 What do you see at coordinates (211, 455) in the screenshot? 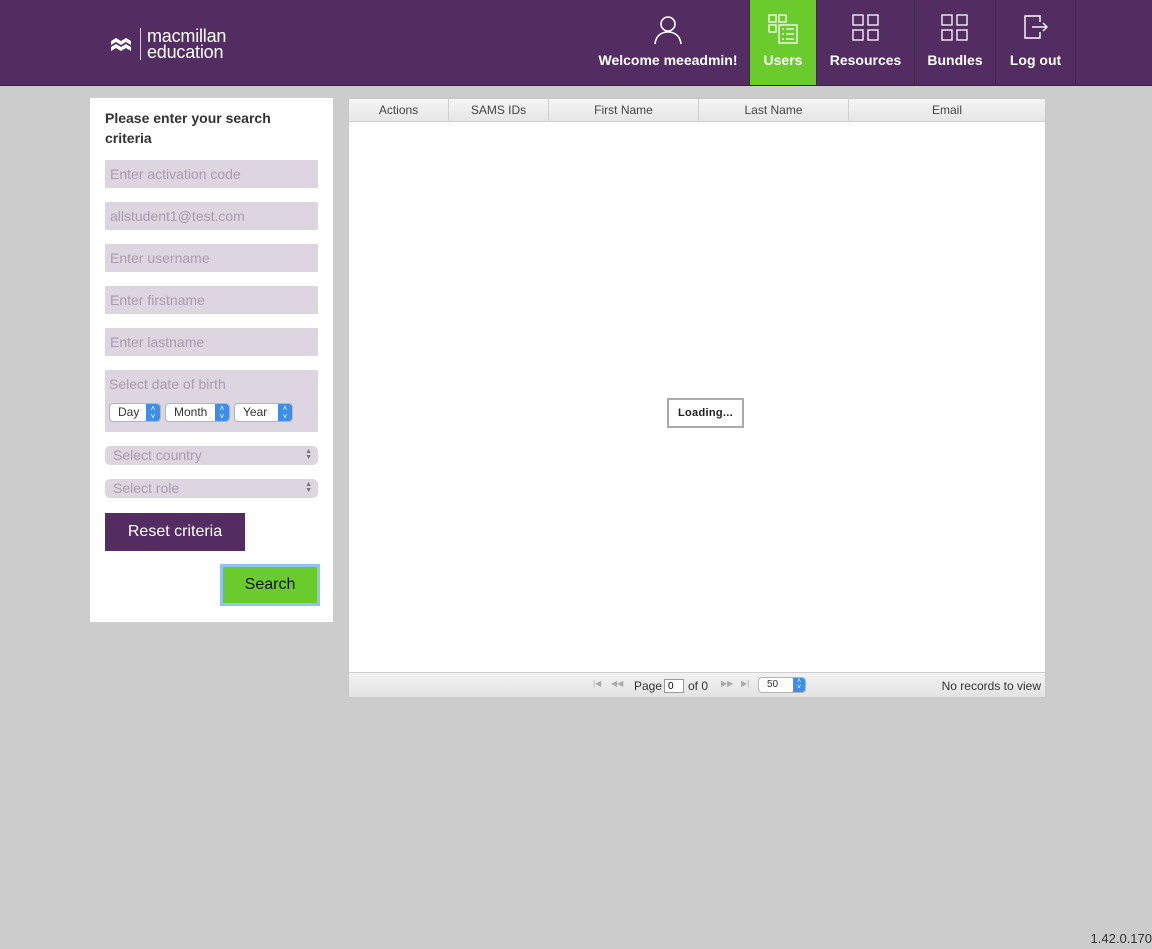
I see `country-select: Select country ▲ ▼` at bounding box center [211, 455].